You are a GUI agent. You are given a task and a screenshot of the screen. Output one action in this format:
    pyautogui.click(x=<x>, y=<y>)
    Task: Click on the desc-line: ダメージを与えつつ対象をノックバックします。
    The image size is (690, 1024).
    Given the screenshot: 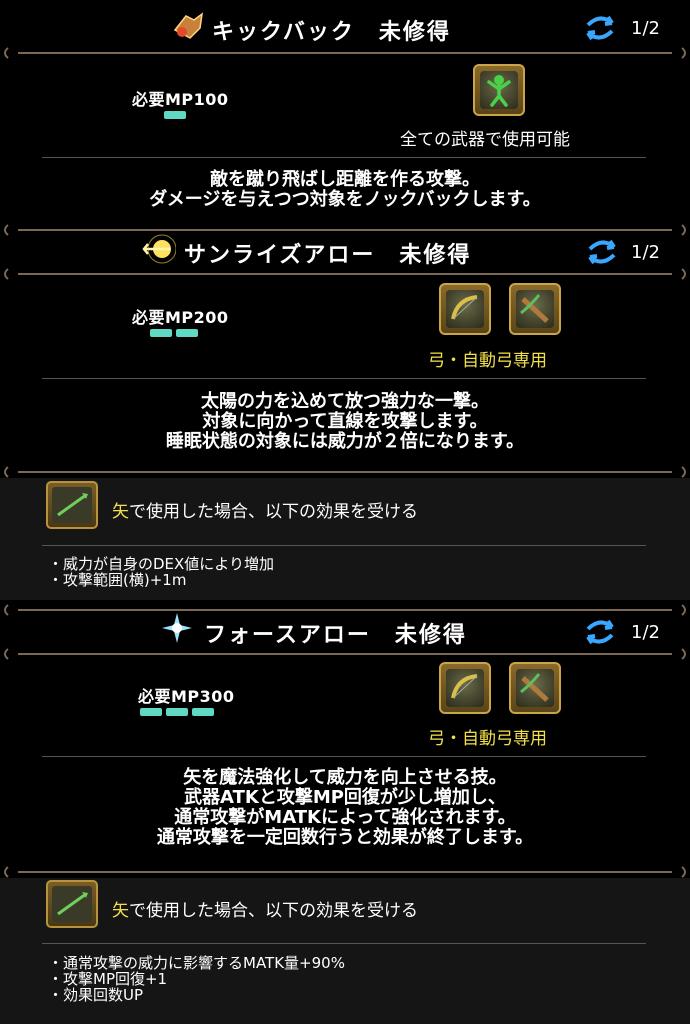 What is the action you would take?
    pyautogui.click(x=345, y=199)
    